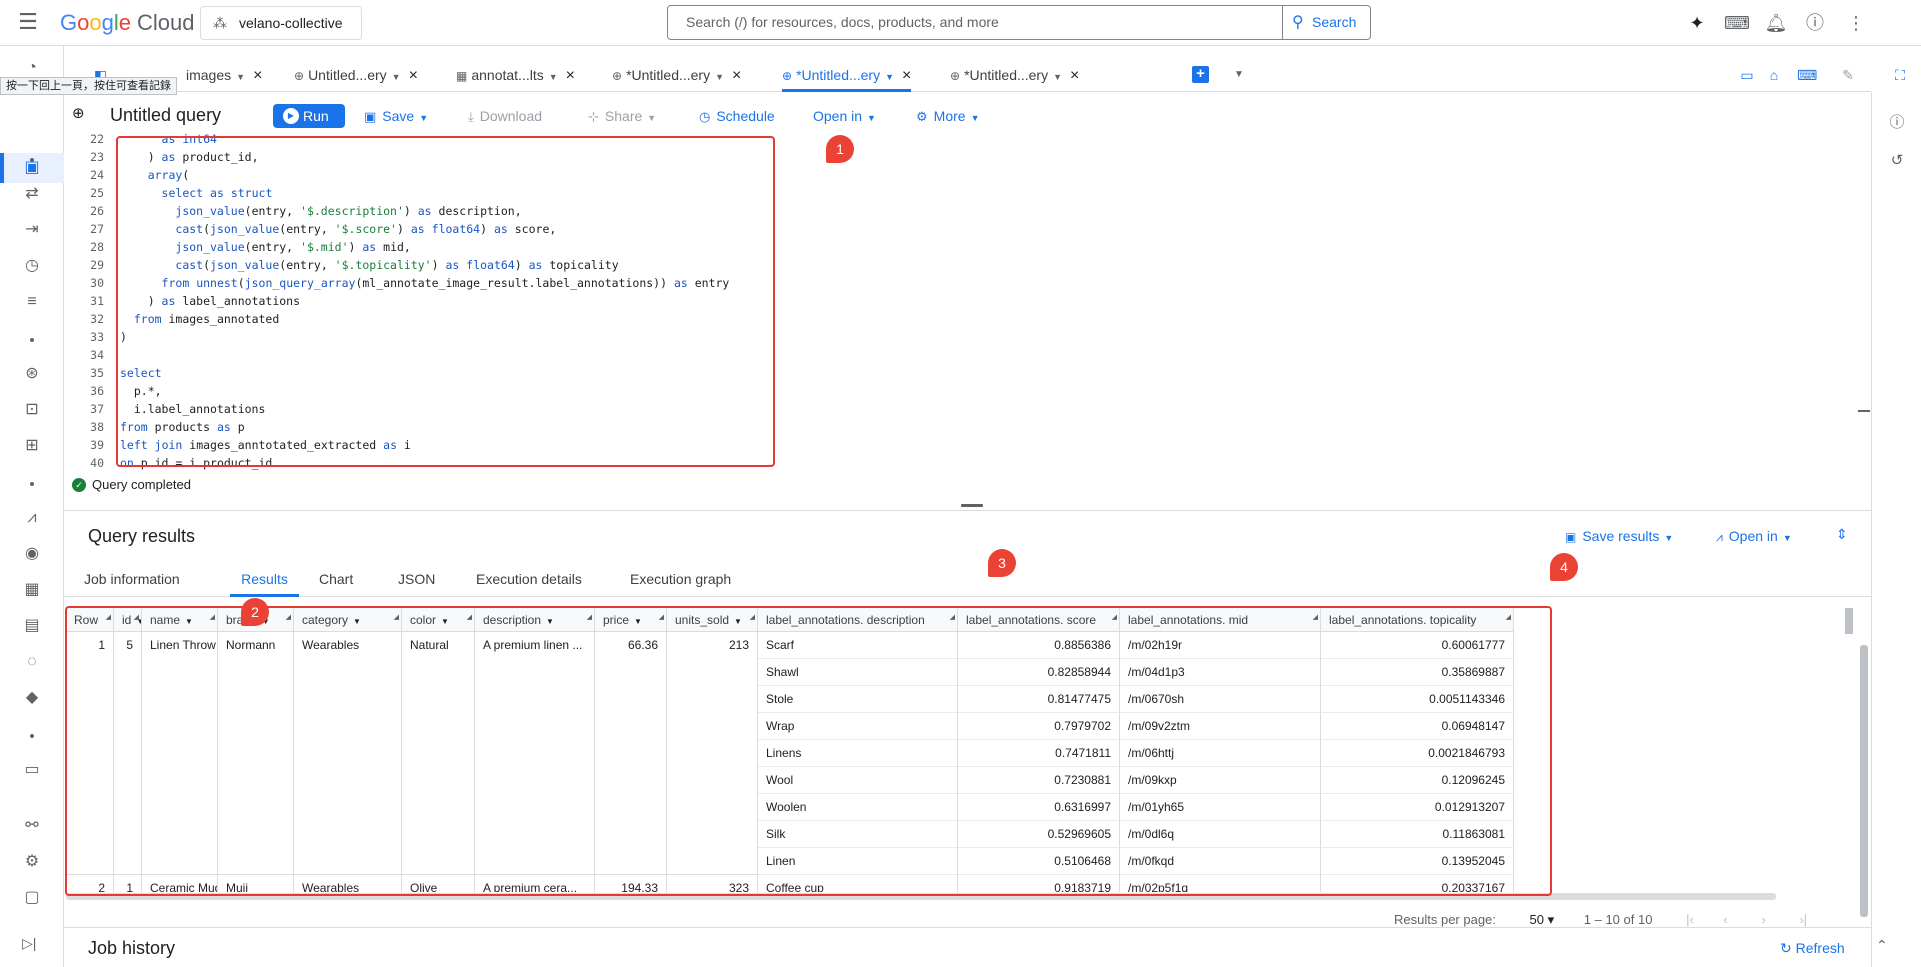  Describe the element at coordinates (32, 266) in the screenshot. I see `schedule-icon: ◷` at that location.